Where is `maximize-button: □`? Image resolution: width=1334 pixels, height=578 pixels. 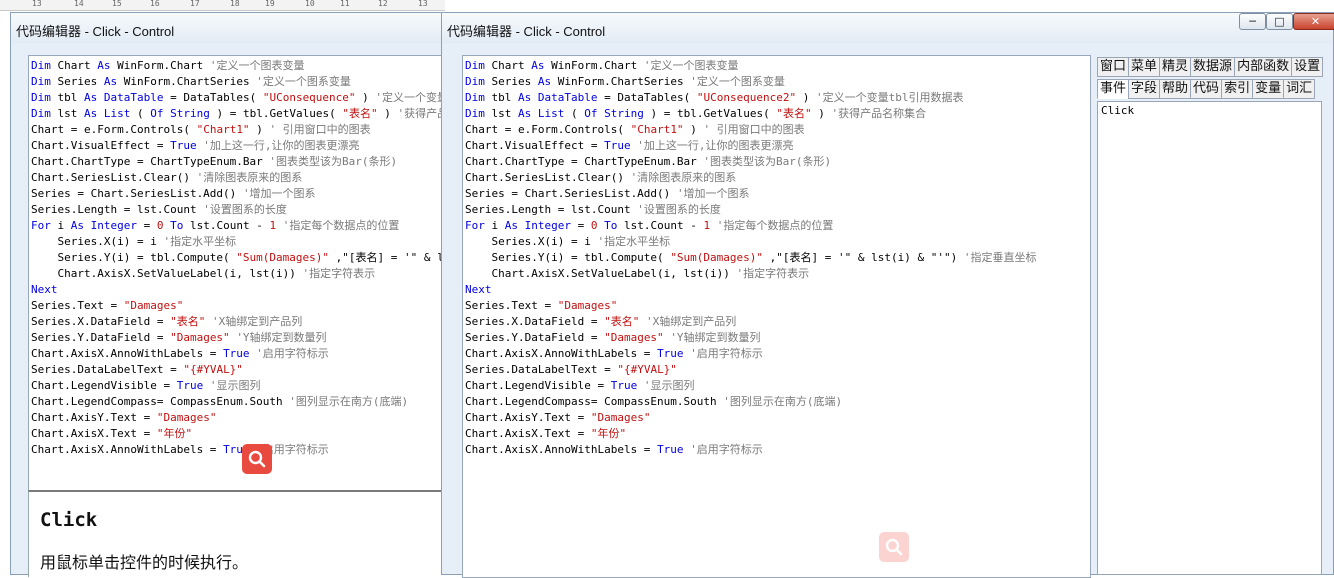
maximize-button: □ is located at coordinates (1279, 21).